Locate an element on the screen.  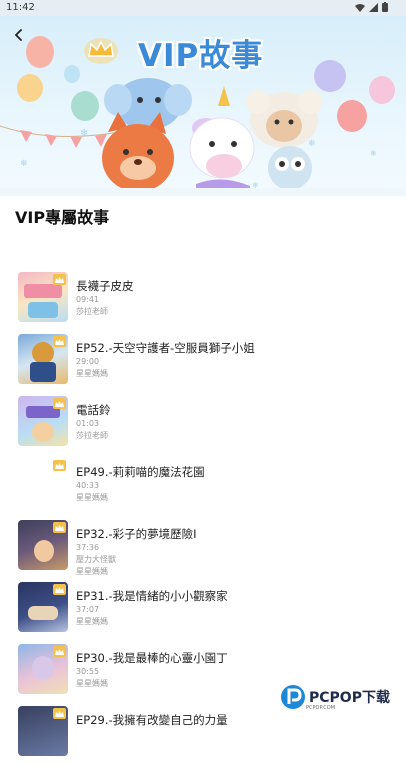
story-info: EP49.-莉莉喵的魔法花園 40:33 星星媽媽 is located at coordinates (140, 484).